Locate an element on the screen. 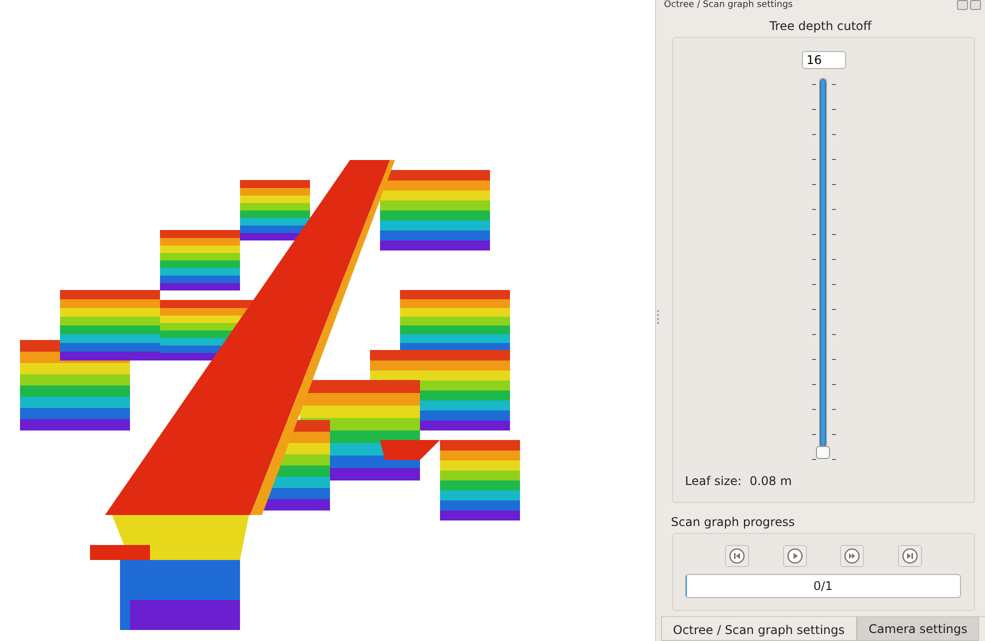  skip-to-end-button is located at coordinates (910, 556).